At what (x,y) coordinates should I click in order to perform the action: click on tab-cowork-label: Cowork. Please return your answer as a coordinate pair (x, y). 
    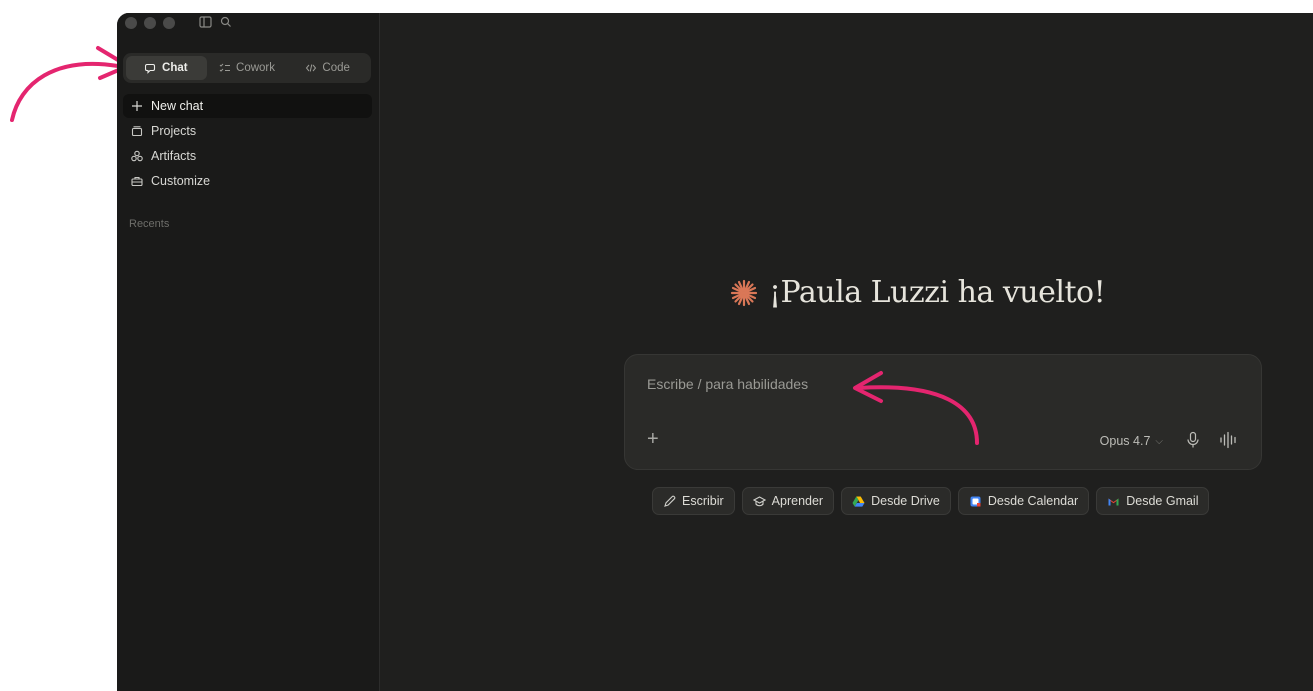
    Looking at the image, I should click on (255, 68).